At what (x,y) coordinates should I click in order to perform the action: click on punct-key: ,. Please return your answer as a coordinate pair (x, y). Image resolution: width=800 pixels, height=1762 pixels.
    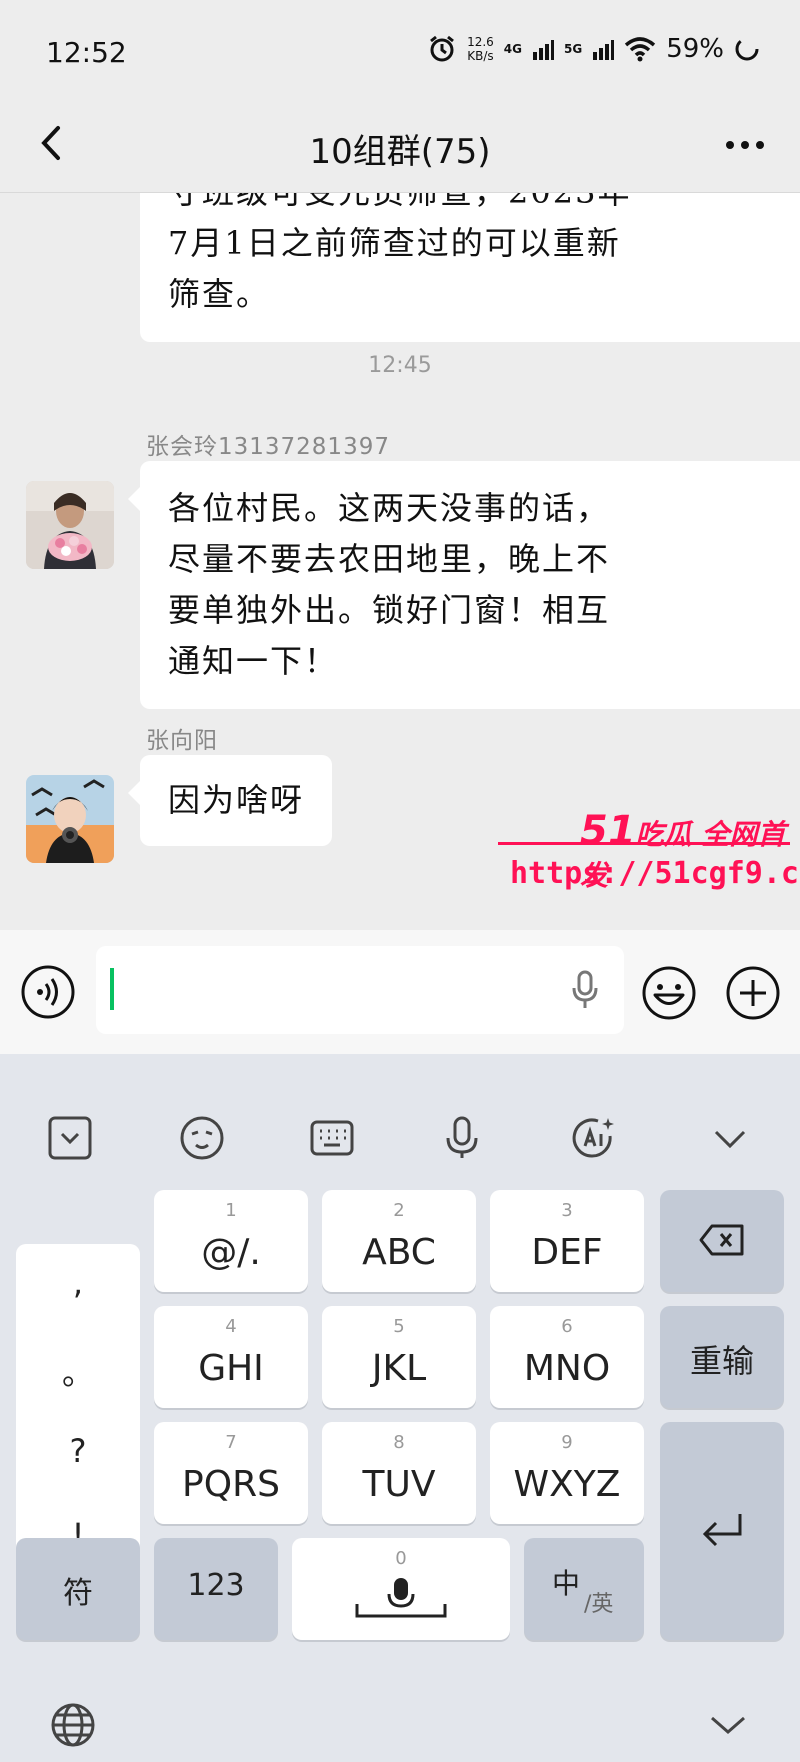
    Looking at the image, I should click on (78, 1283).